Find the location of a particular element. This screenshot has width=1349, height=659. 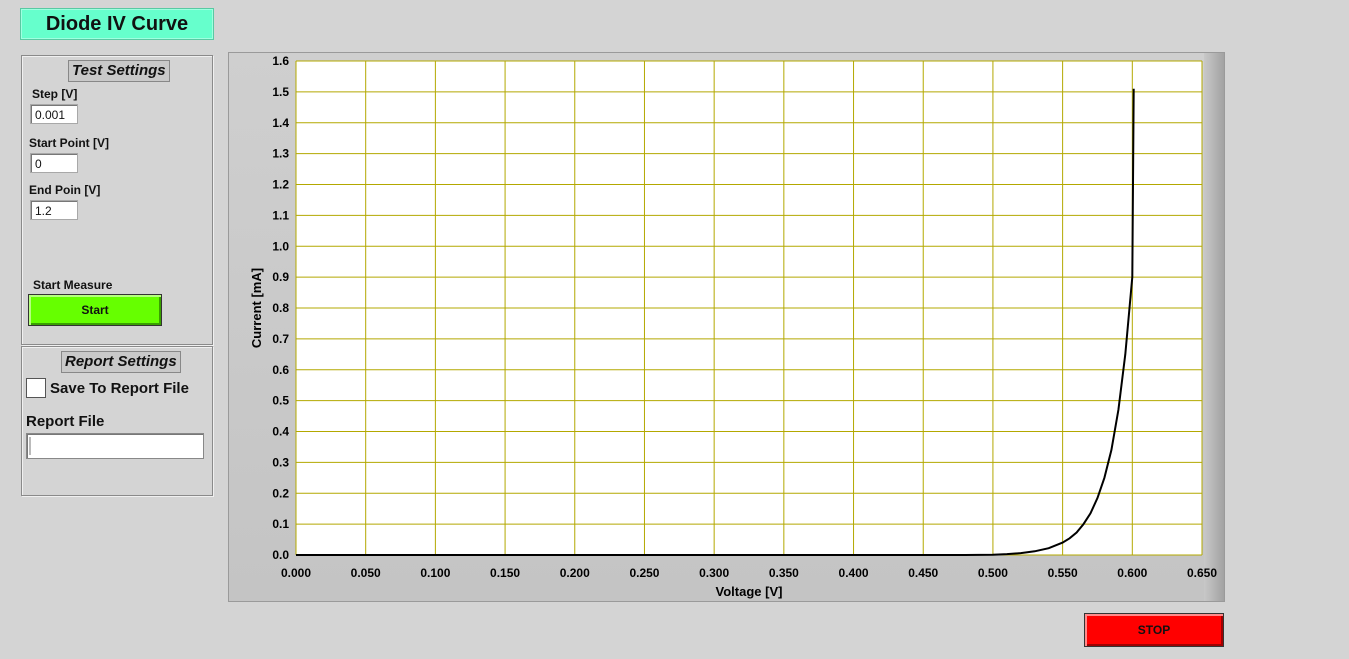

x-tick-label: 0.500 is located at coordinates (993, 573).